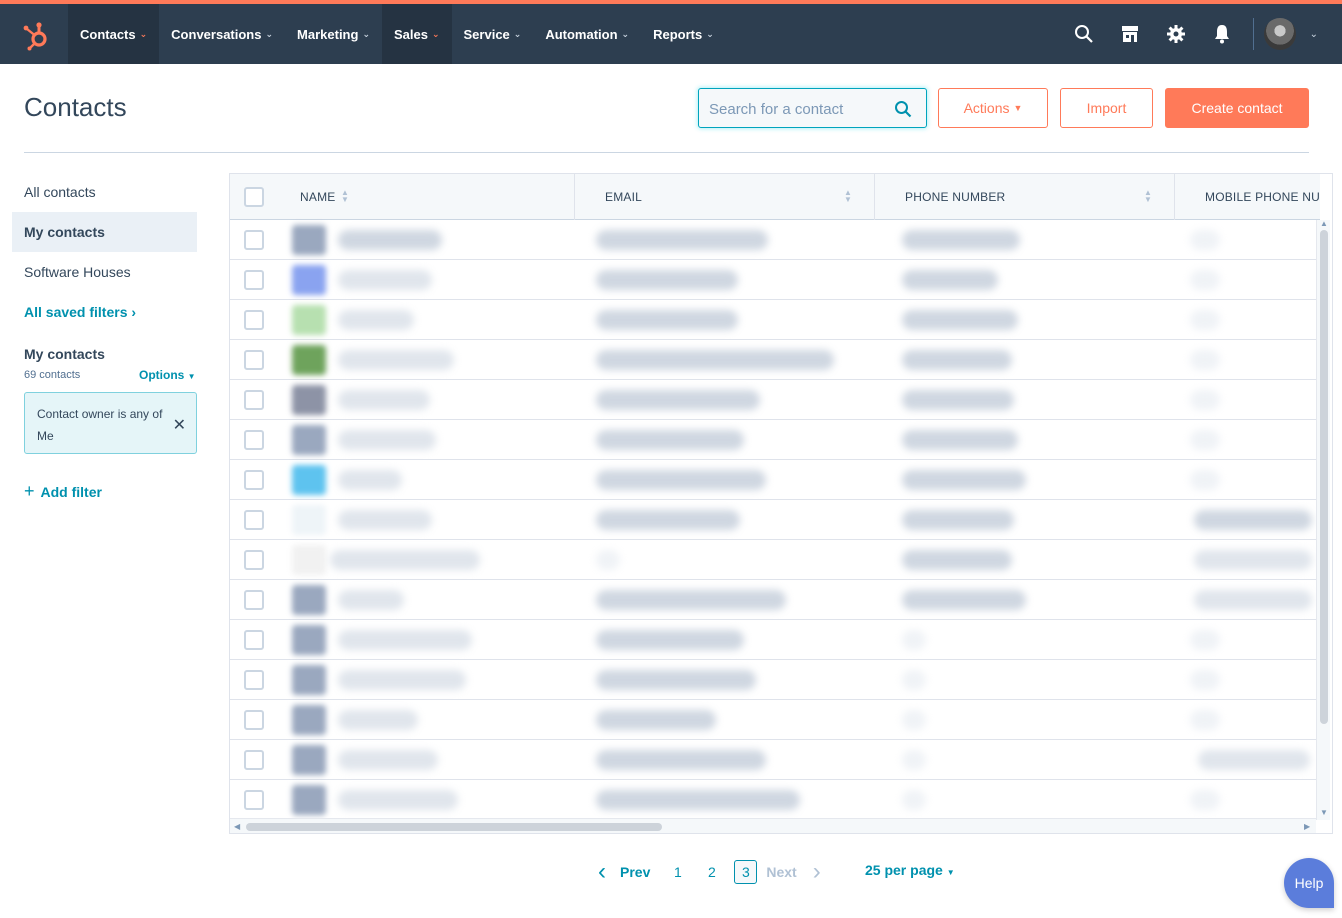 The height and width of the screenshot is (918, 1342). I want to click on chevron-left-icon: ‹, so click(602, 872).